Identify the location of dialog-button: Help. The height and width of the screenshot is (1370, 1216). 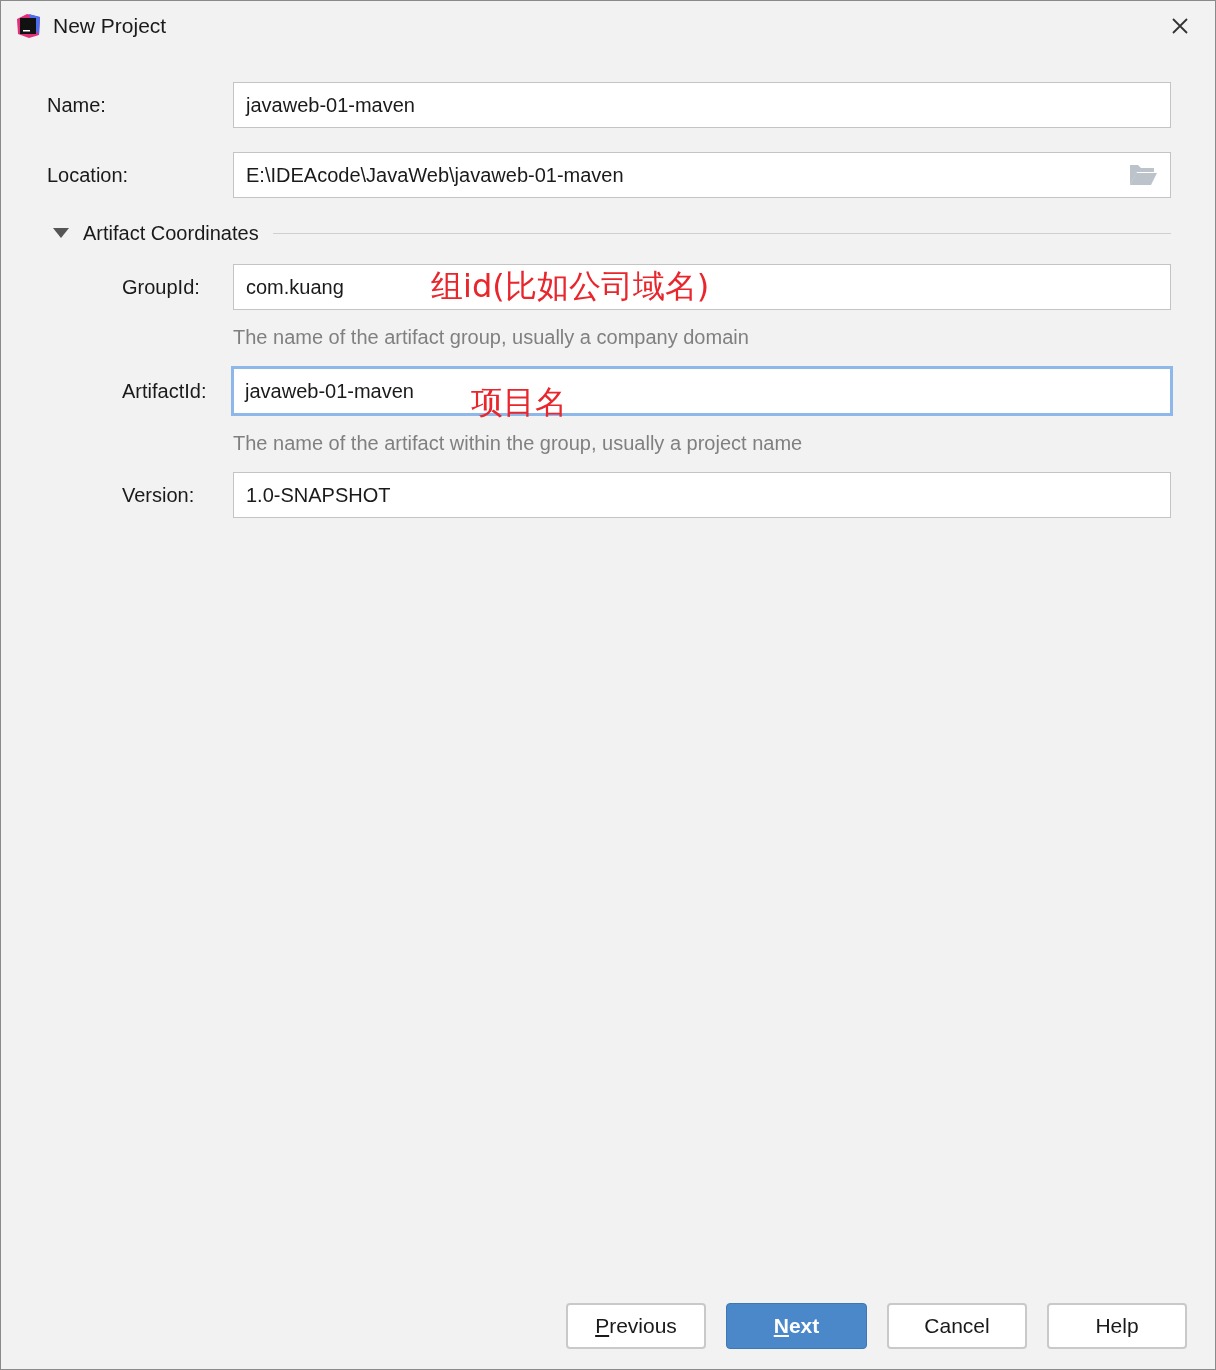
(1117, 1326).